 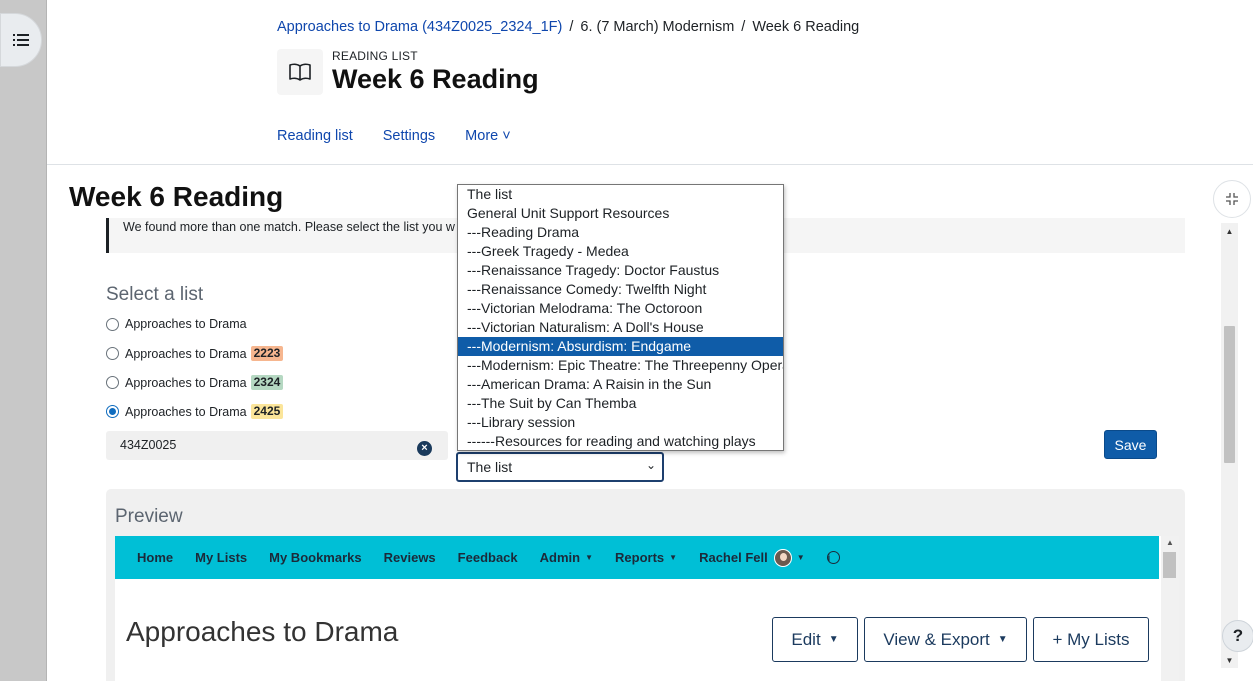 What do you see at coordinates (650, 465) in the screenshot?
I see `chevron-down-icon: ⌄` at bounding box center [650, 465].